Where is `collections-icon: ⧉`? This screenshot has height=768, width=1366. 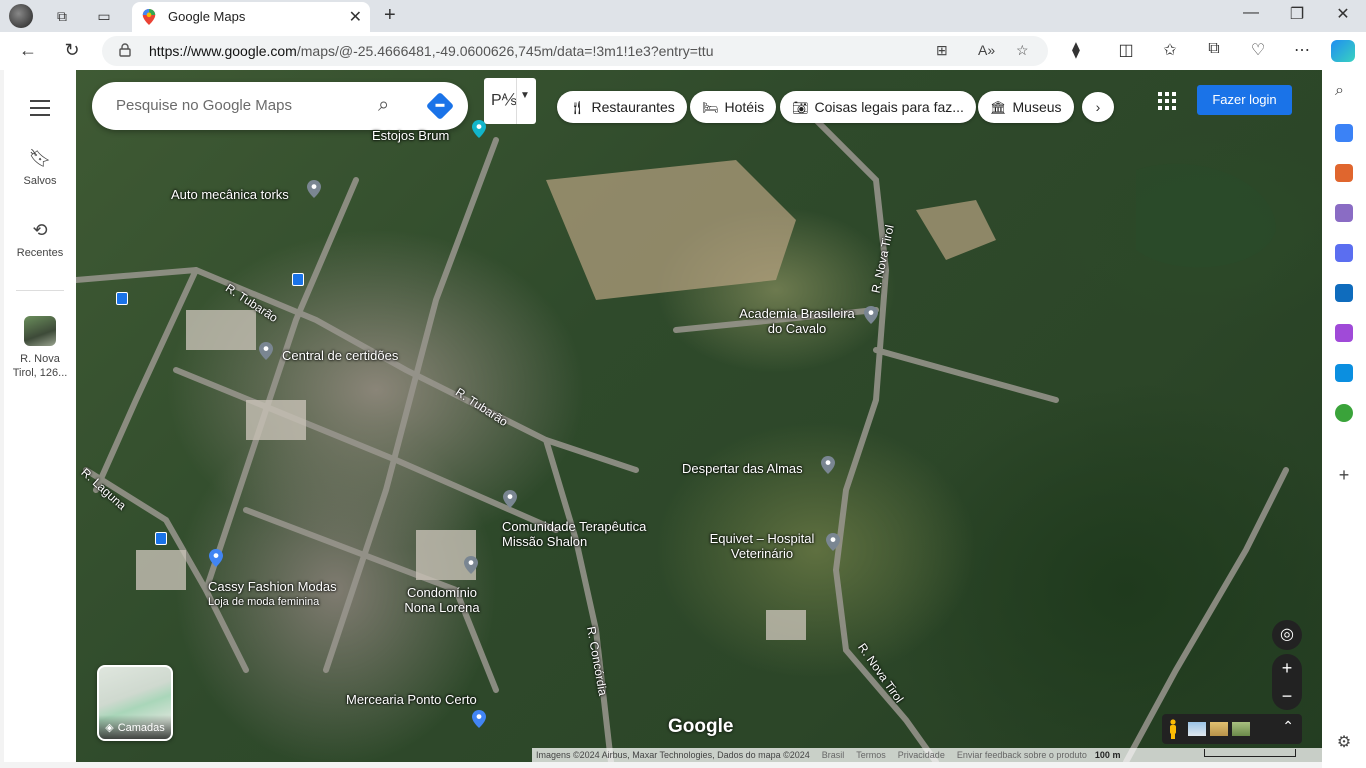 collections-icon: ⧉ is located at coordinates (1214, 49).